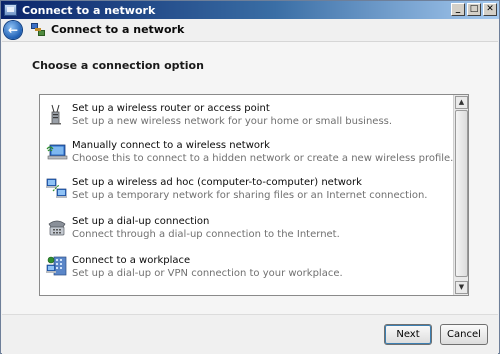 This screenshot has height=354, width=500. What do you see at coordinates (55, 114) in the screenshot?
I see `wireless-router-icon` at bounding box center [55, 114].